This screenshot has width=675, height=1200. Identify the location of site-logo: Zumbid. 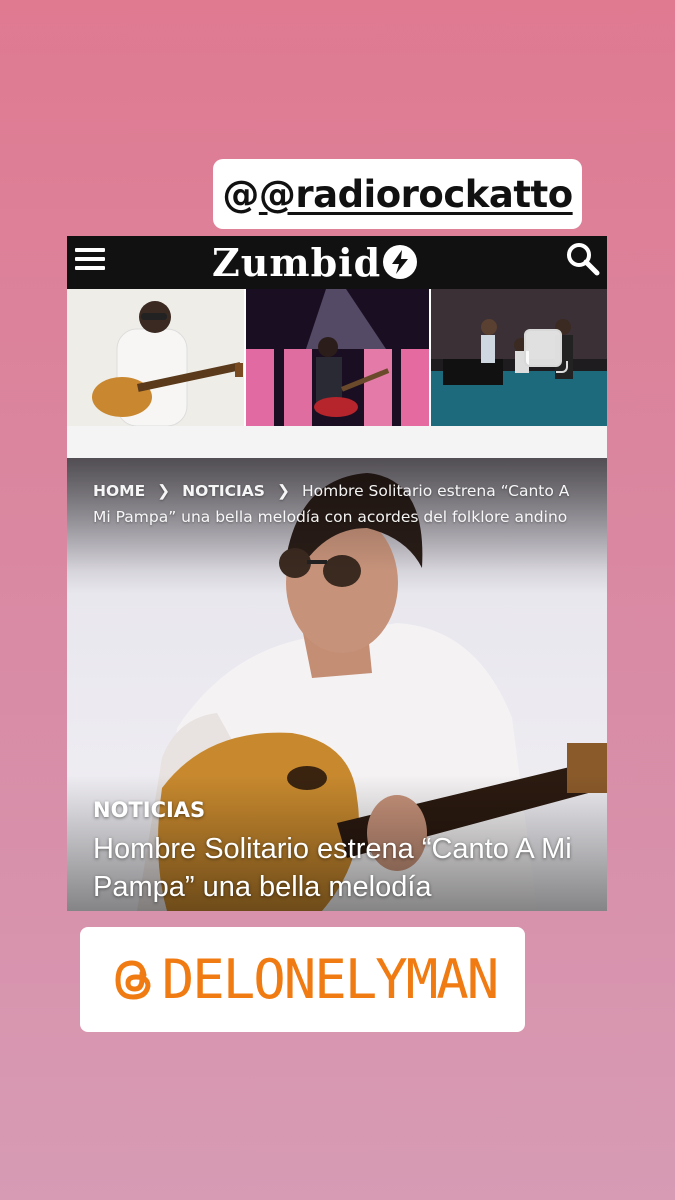
(315, 262).